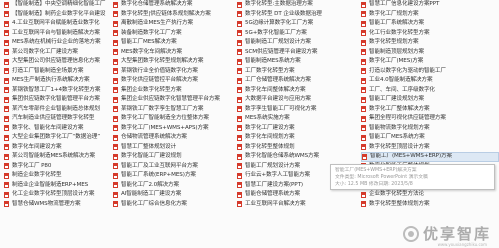  Describe the element at coordinates (172, 119) in the screenshot. I see `file-item: 数字化工厂智能制造全方位整体方案` at that location.